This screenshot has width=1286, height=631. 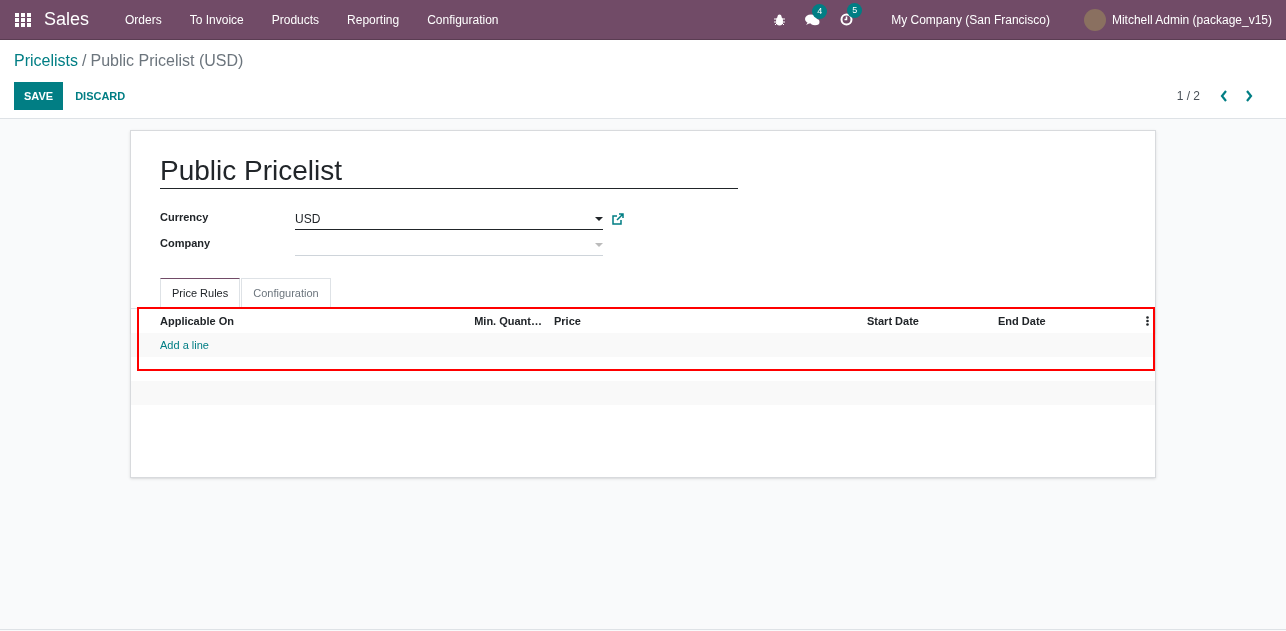 What do you see at coordinates (216, 19) in the screenshot?
I see `menu-item: To Invoice` at bounding box center [216, 19].